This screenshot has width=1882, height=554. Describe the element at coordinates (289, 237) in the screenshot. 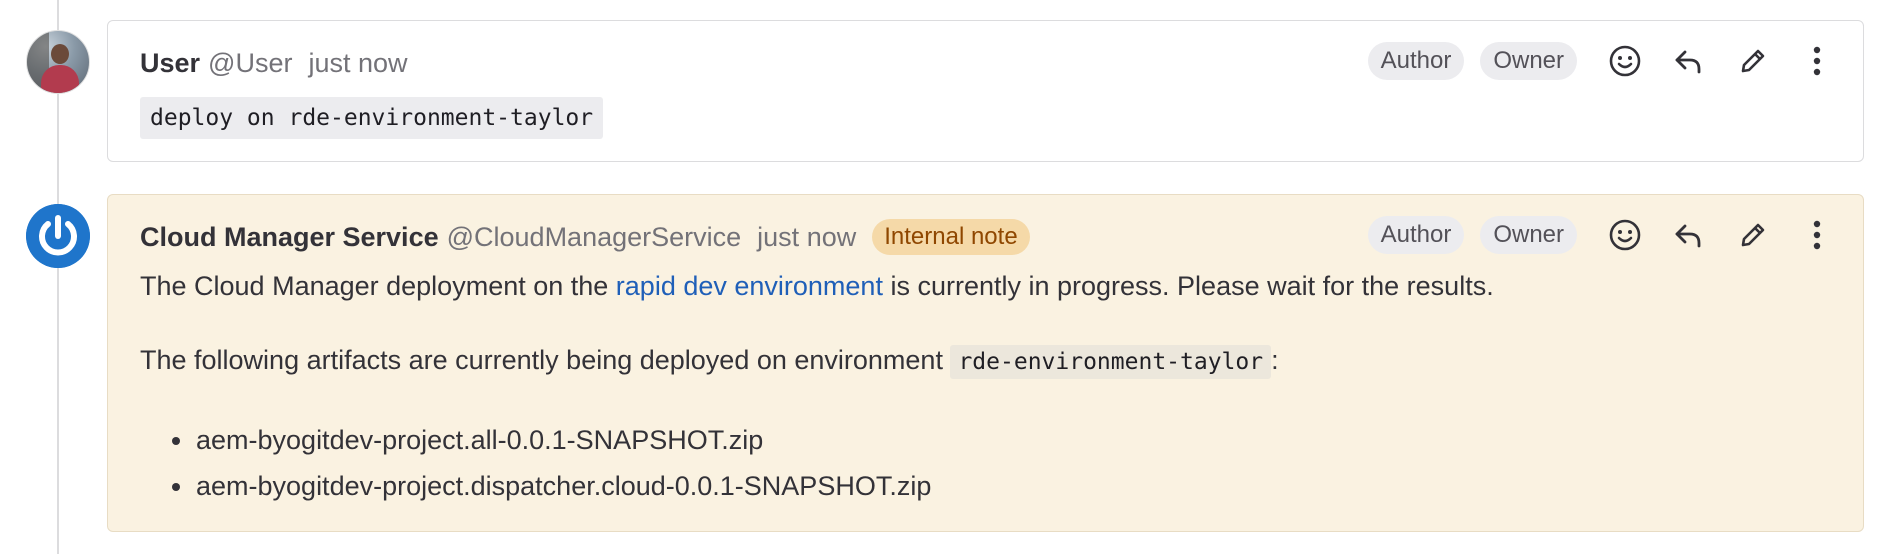

I see `author-name: Cloud Manager Service` at that location.